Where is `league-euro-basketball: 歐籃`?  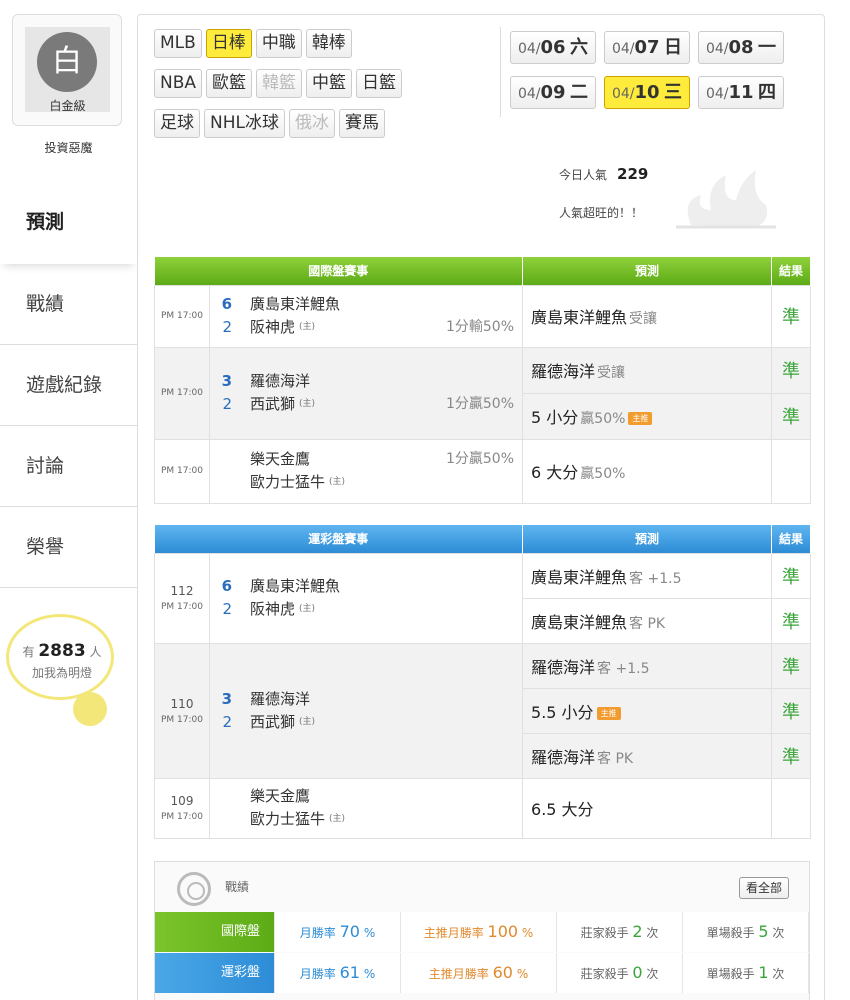 league-euro-basketball: 歐籃 is located at coordinates (229, 83).